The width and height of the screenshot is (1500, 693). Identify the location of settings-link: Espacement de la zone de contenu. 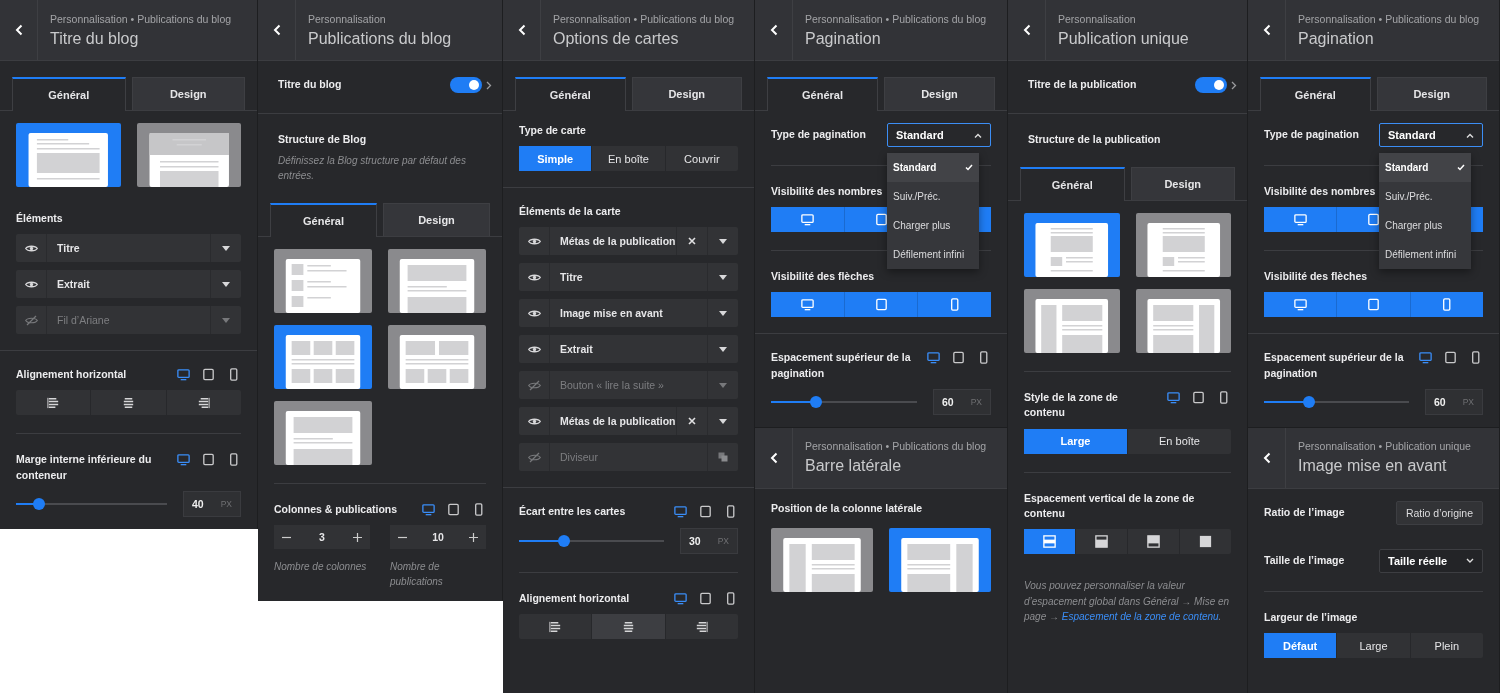
(1140, 617).